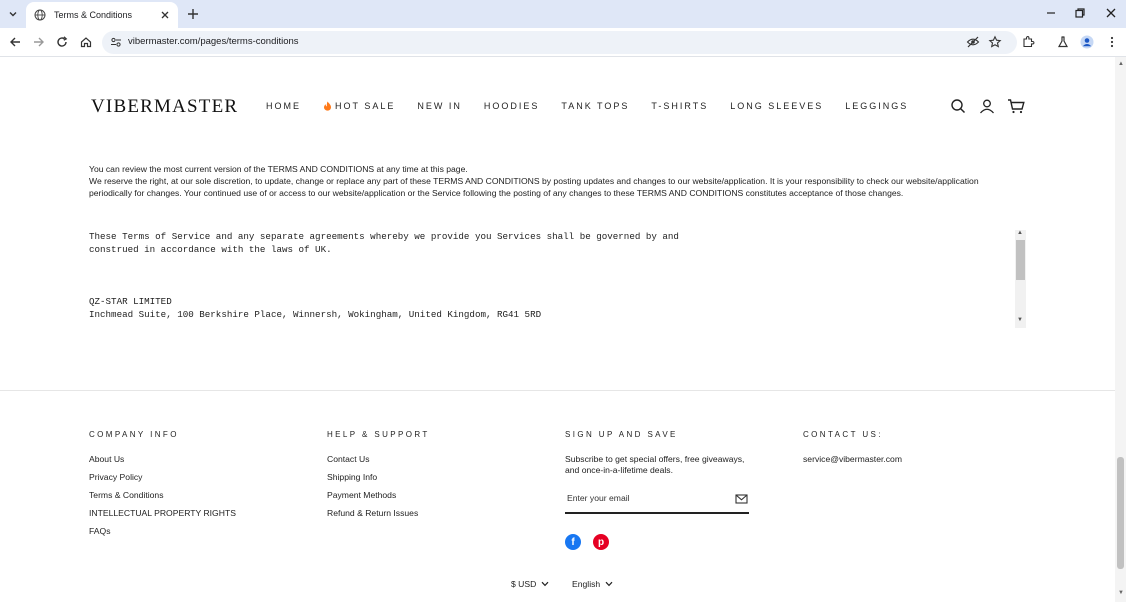 This screenshot has height=602, width=1126. What do you see at coordinates (378, 495) in the screenshot?
I see `footer-link-payment-methods: Payment Methods` at bounding box center [378, 495].